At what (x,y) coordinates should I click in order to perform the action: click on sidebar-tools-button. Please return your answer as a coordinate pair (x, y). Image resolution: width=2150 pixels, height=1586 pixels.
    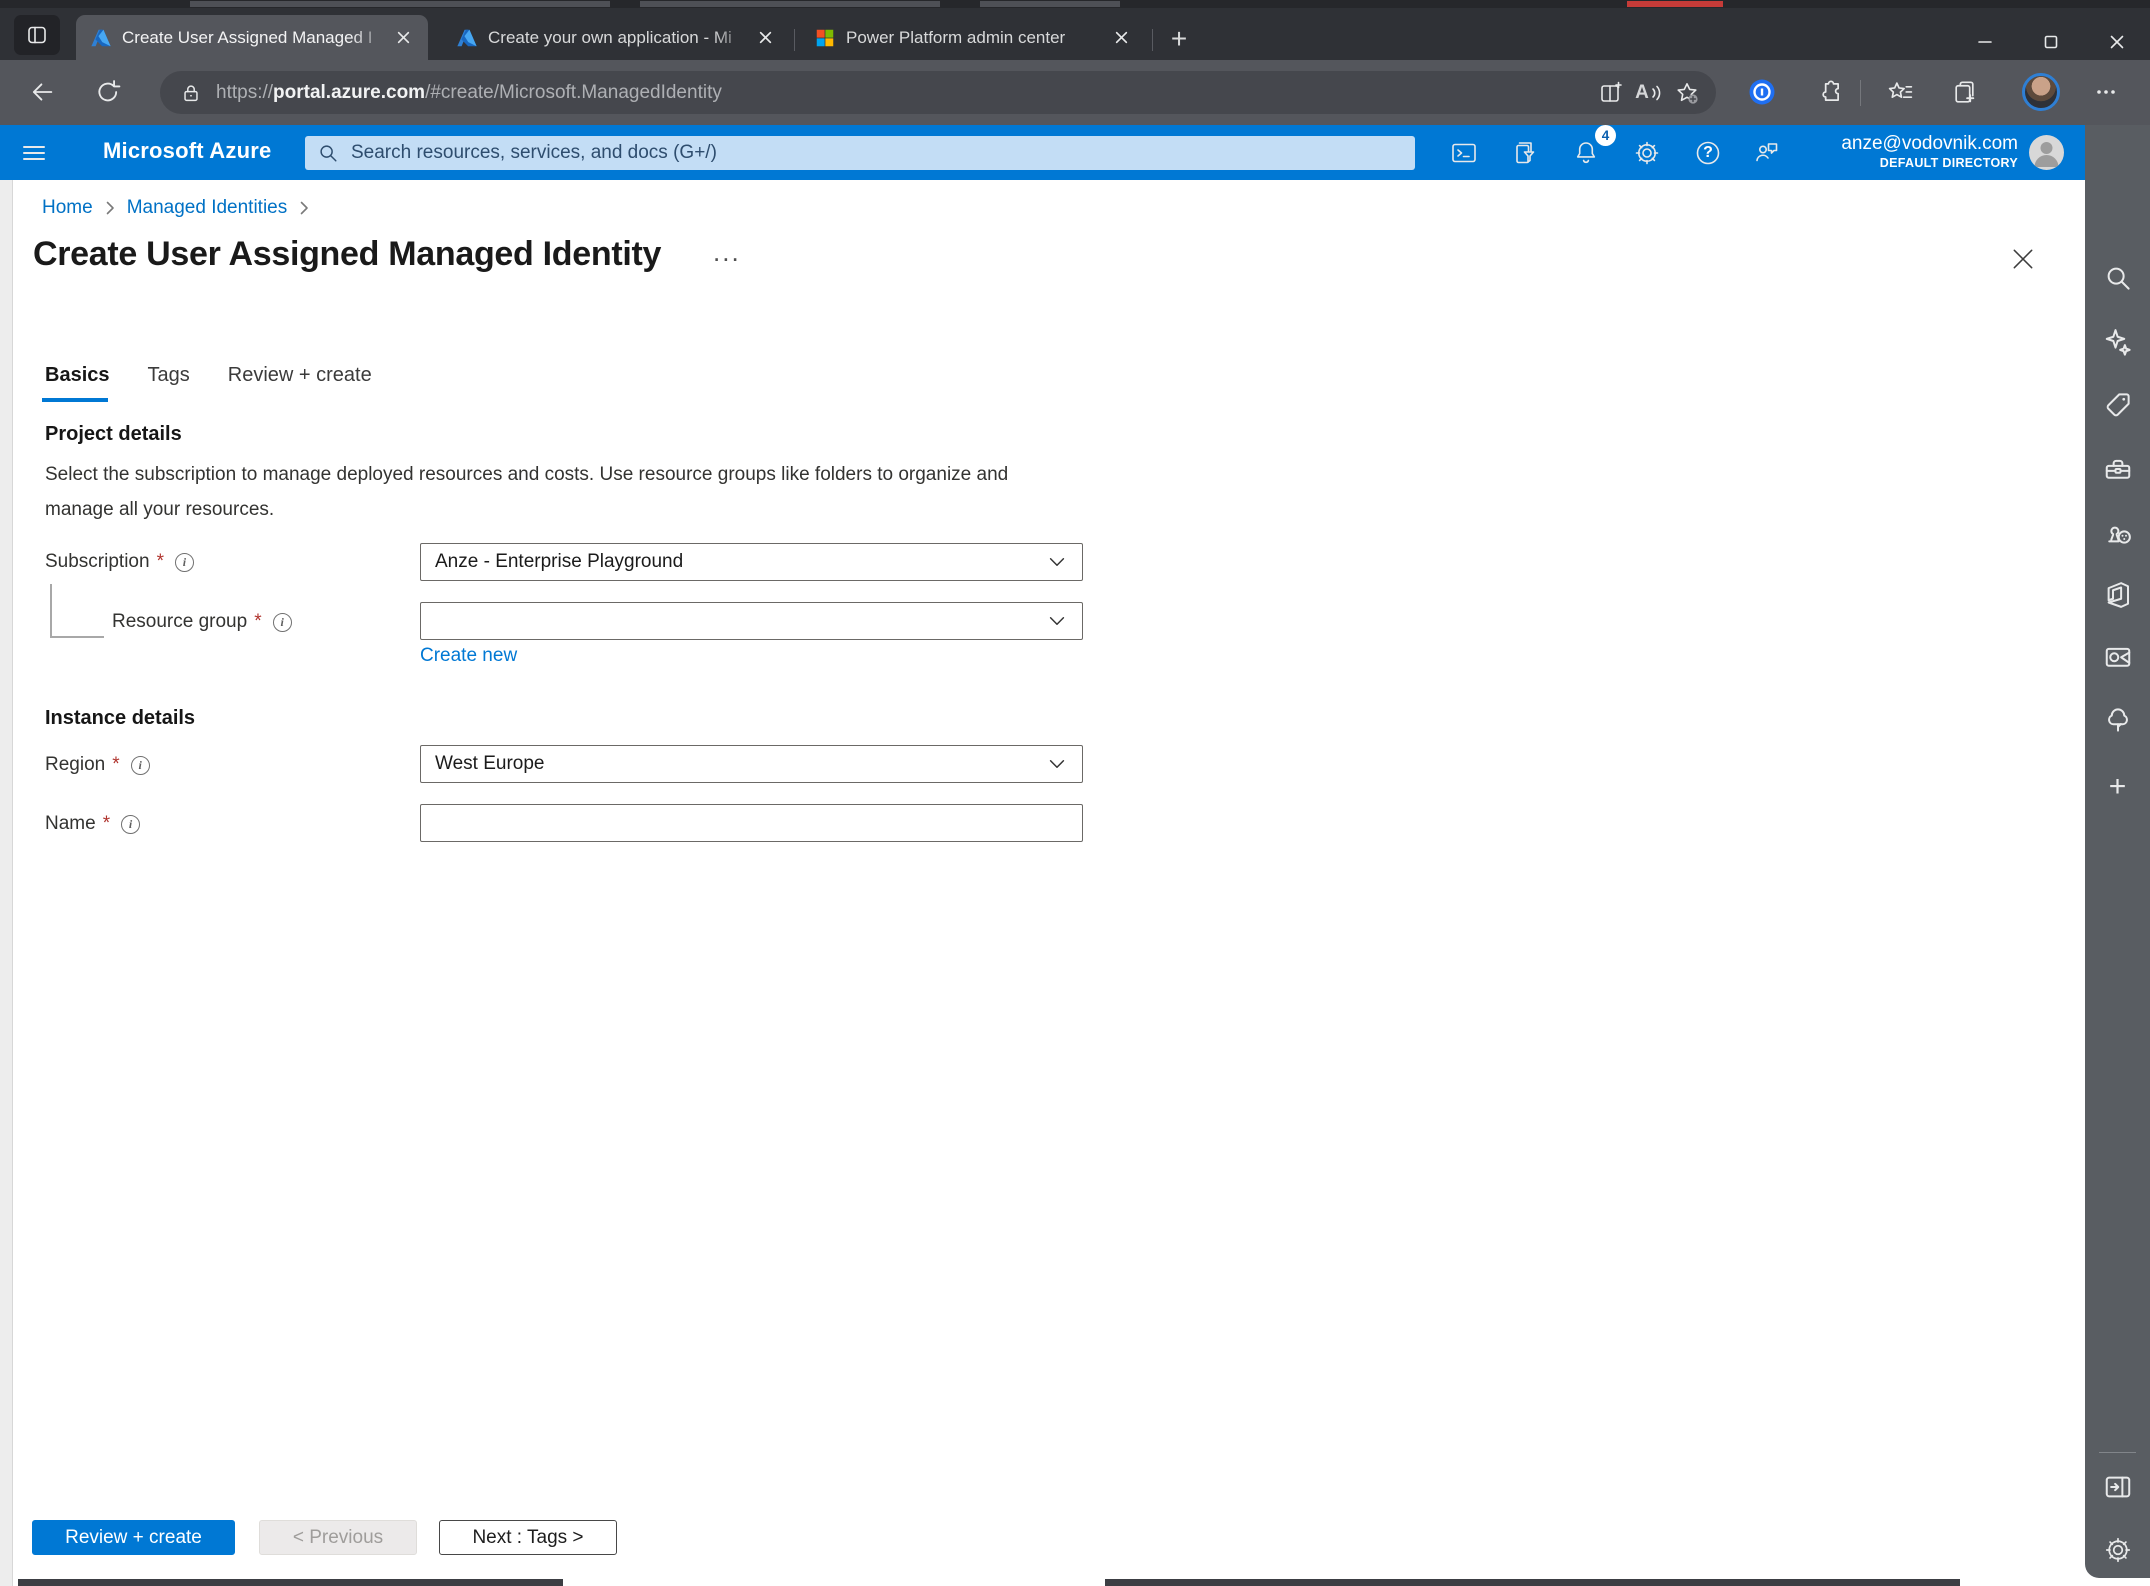
    Looking at the image, I should click on (2118, 469).